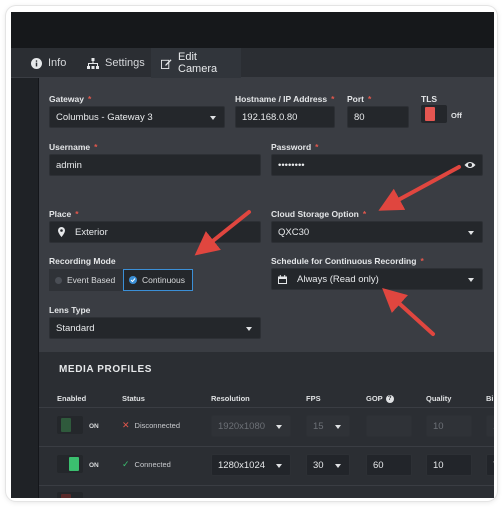 The image size is (503, 507). I want to click on arrow-recording-mode, so click(222, 233).